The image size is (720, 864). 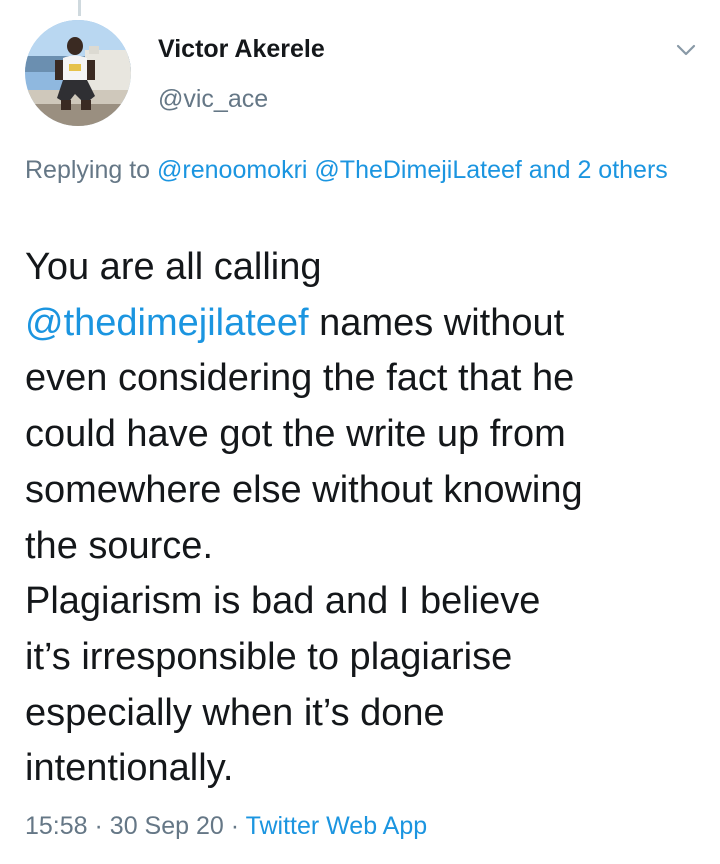 I want to click on avatar-photo, so click(x=78, y=73).